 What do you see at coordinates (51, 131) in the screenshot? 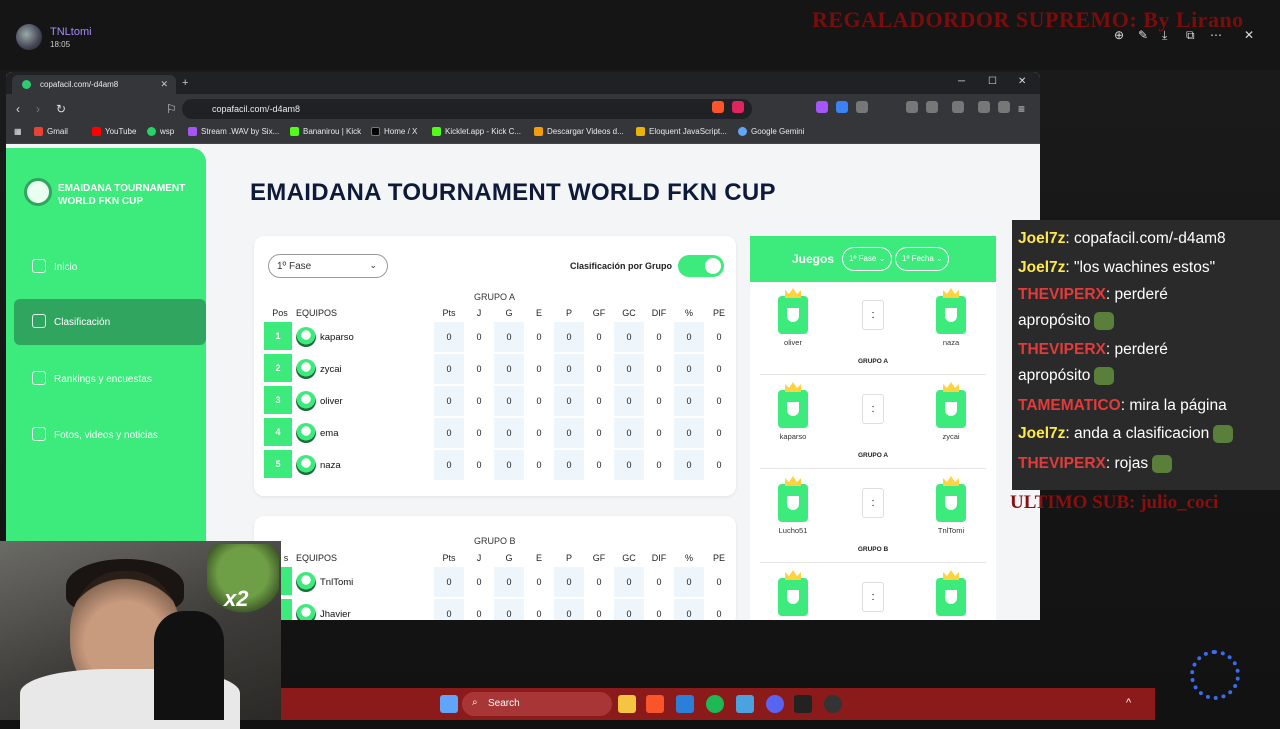
I see `bookmark-gmail: Gmail` at bounding box center [51, 131].